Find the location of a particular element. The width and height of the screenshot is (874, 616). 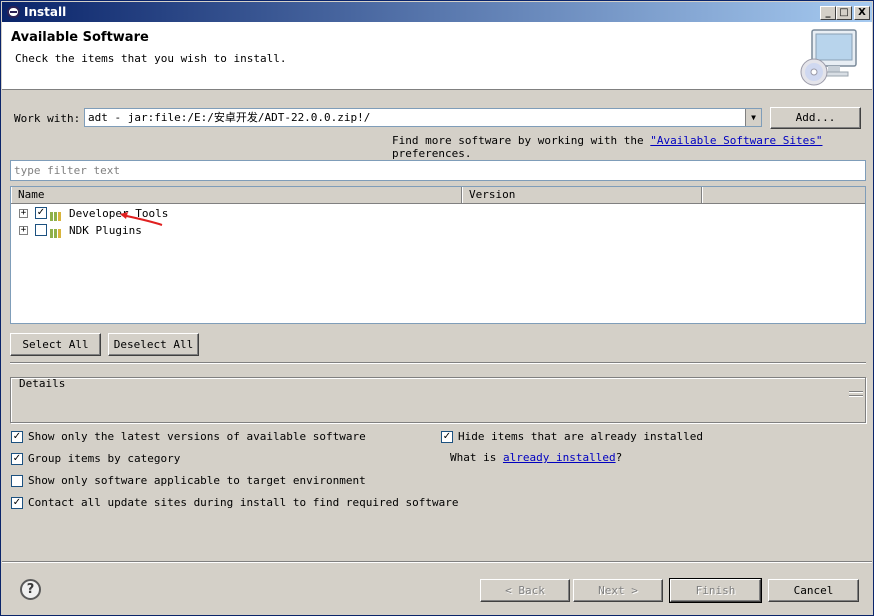

divider is located at coordinates (438, 363).